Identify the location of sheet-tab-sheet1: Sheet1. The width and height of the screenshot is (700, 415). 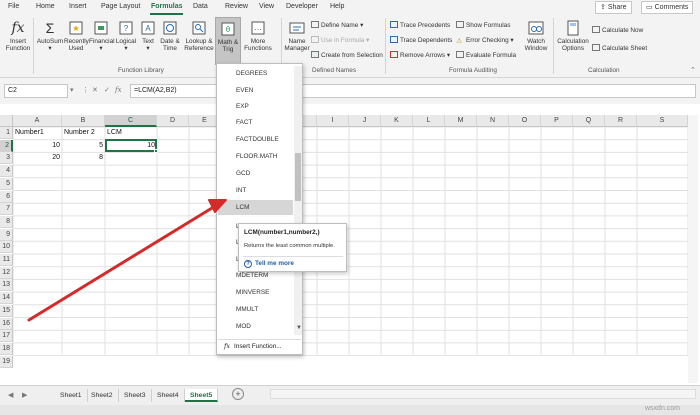
(71, 395).